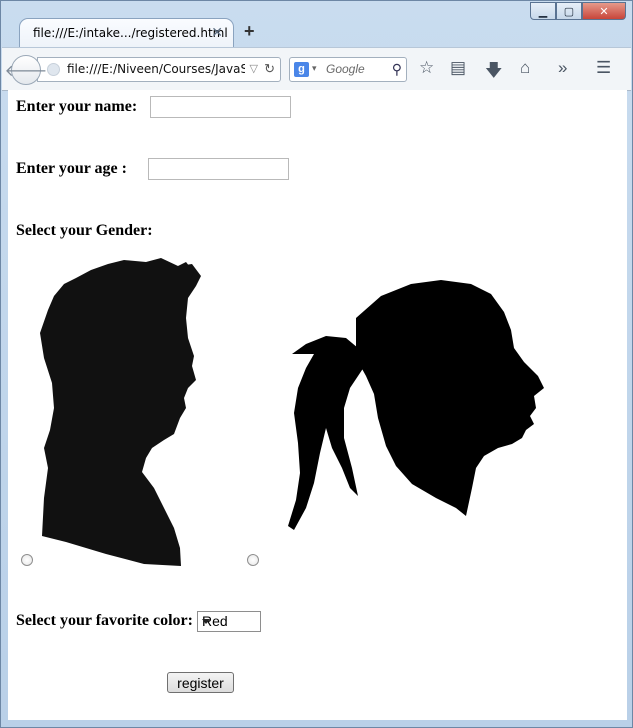  I want to click on chevron-down-icon, so click(206, 621).